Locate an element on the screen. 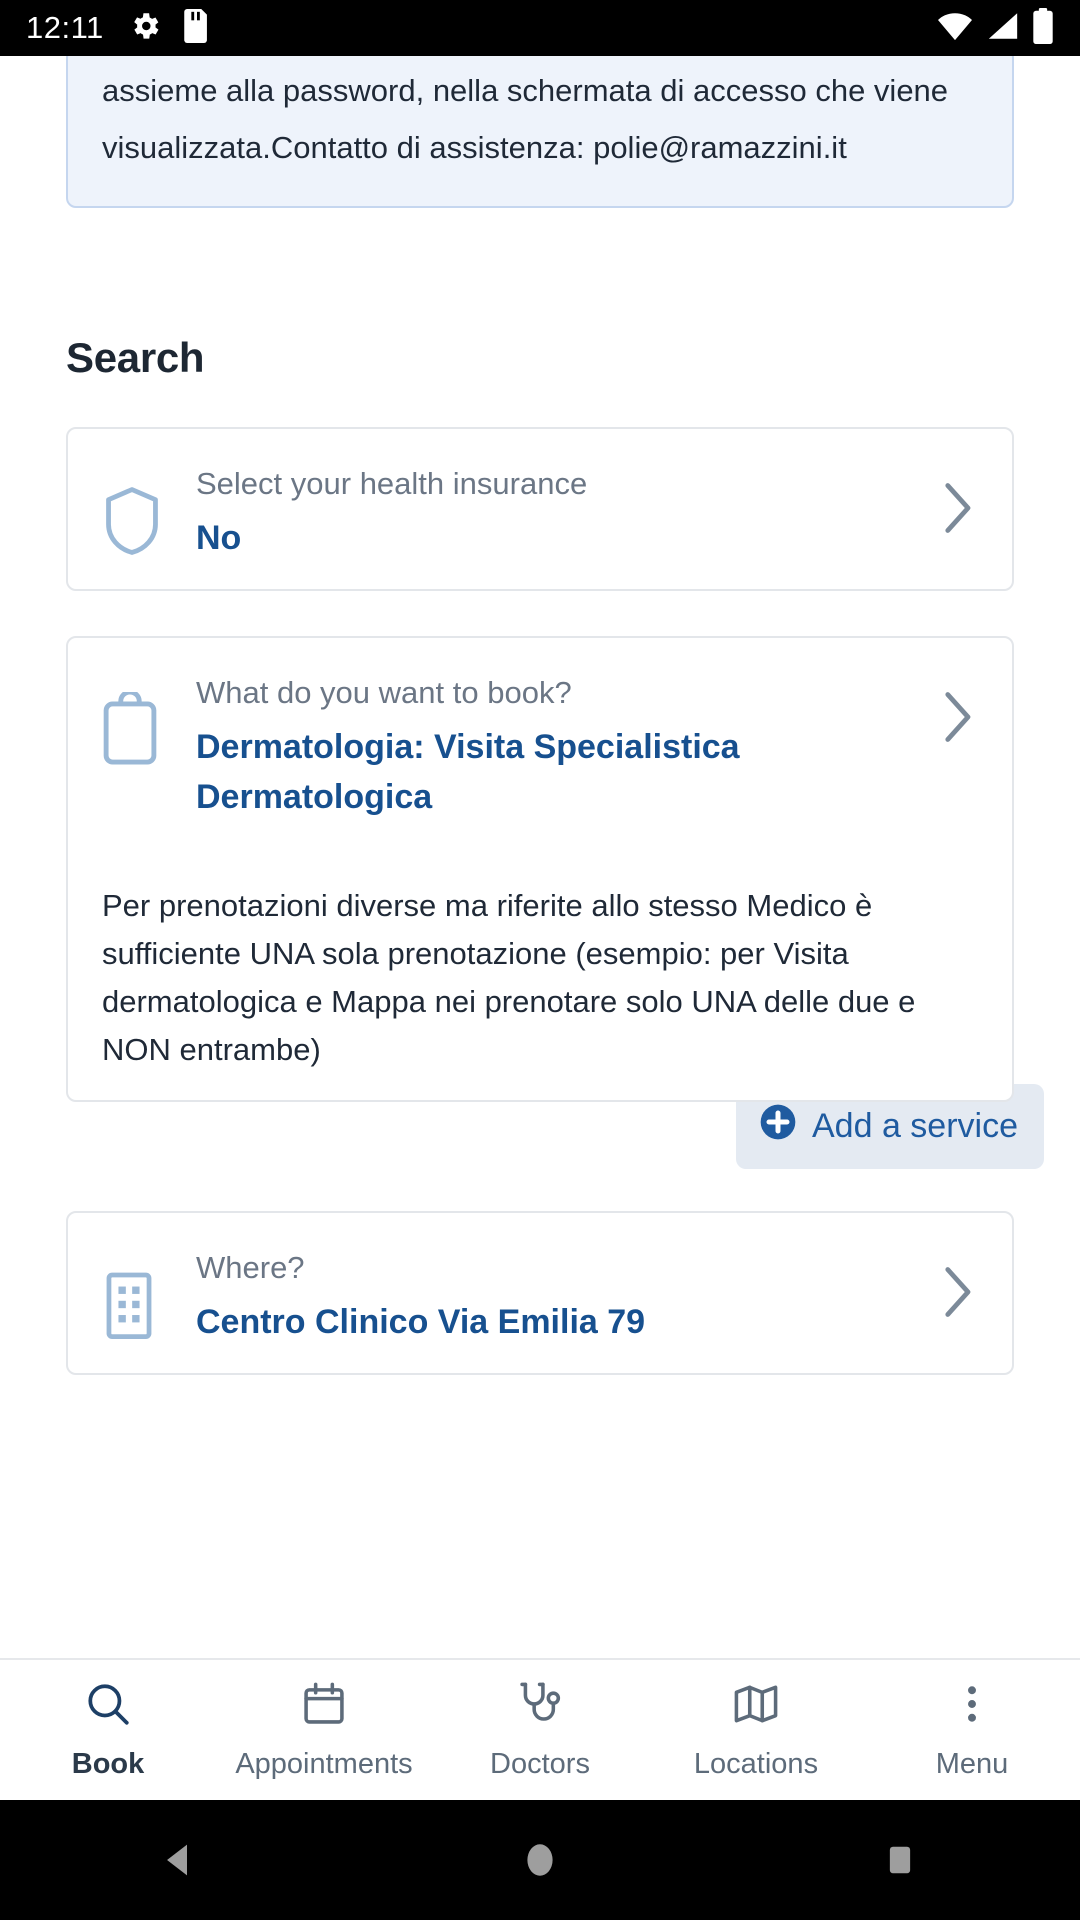  wifi-icon is located at coordinates (955, 28).